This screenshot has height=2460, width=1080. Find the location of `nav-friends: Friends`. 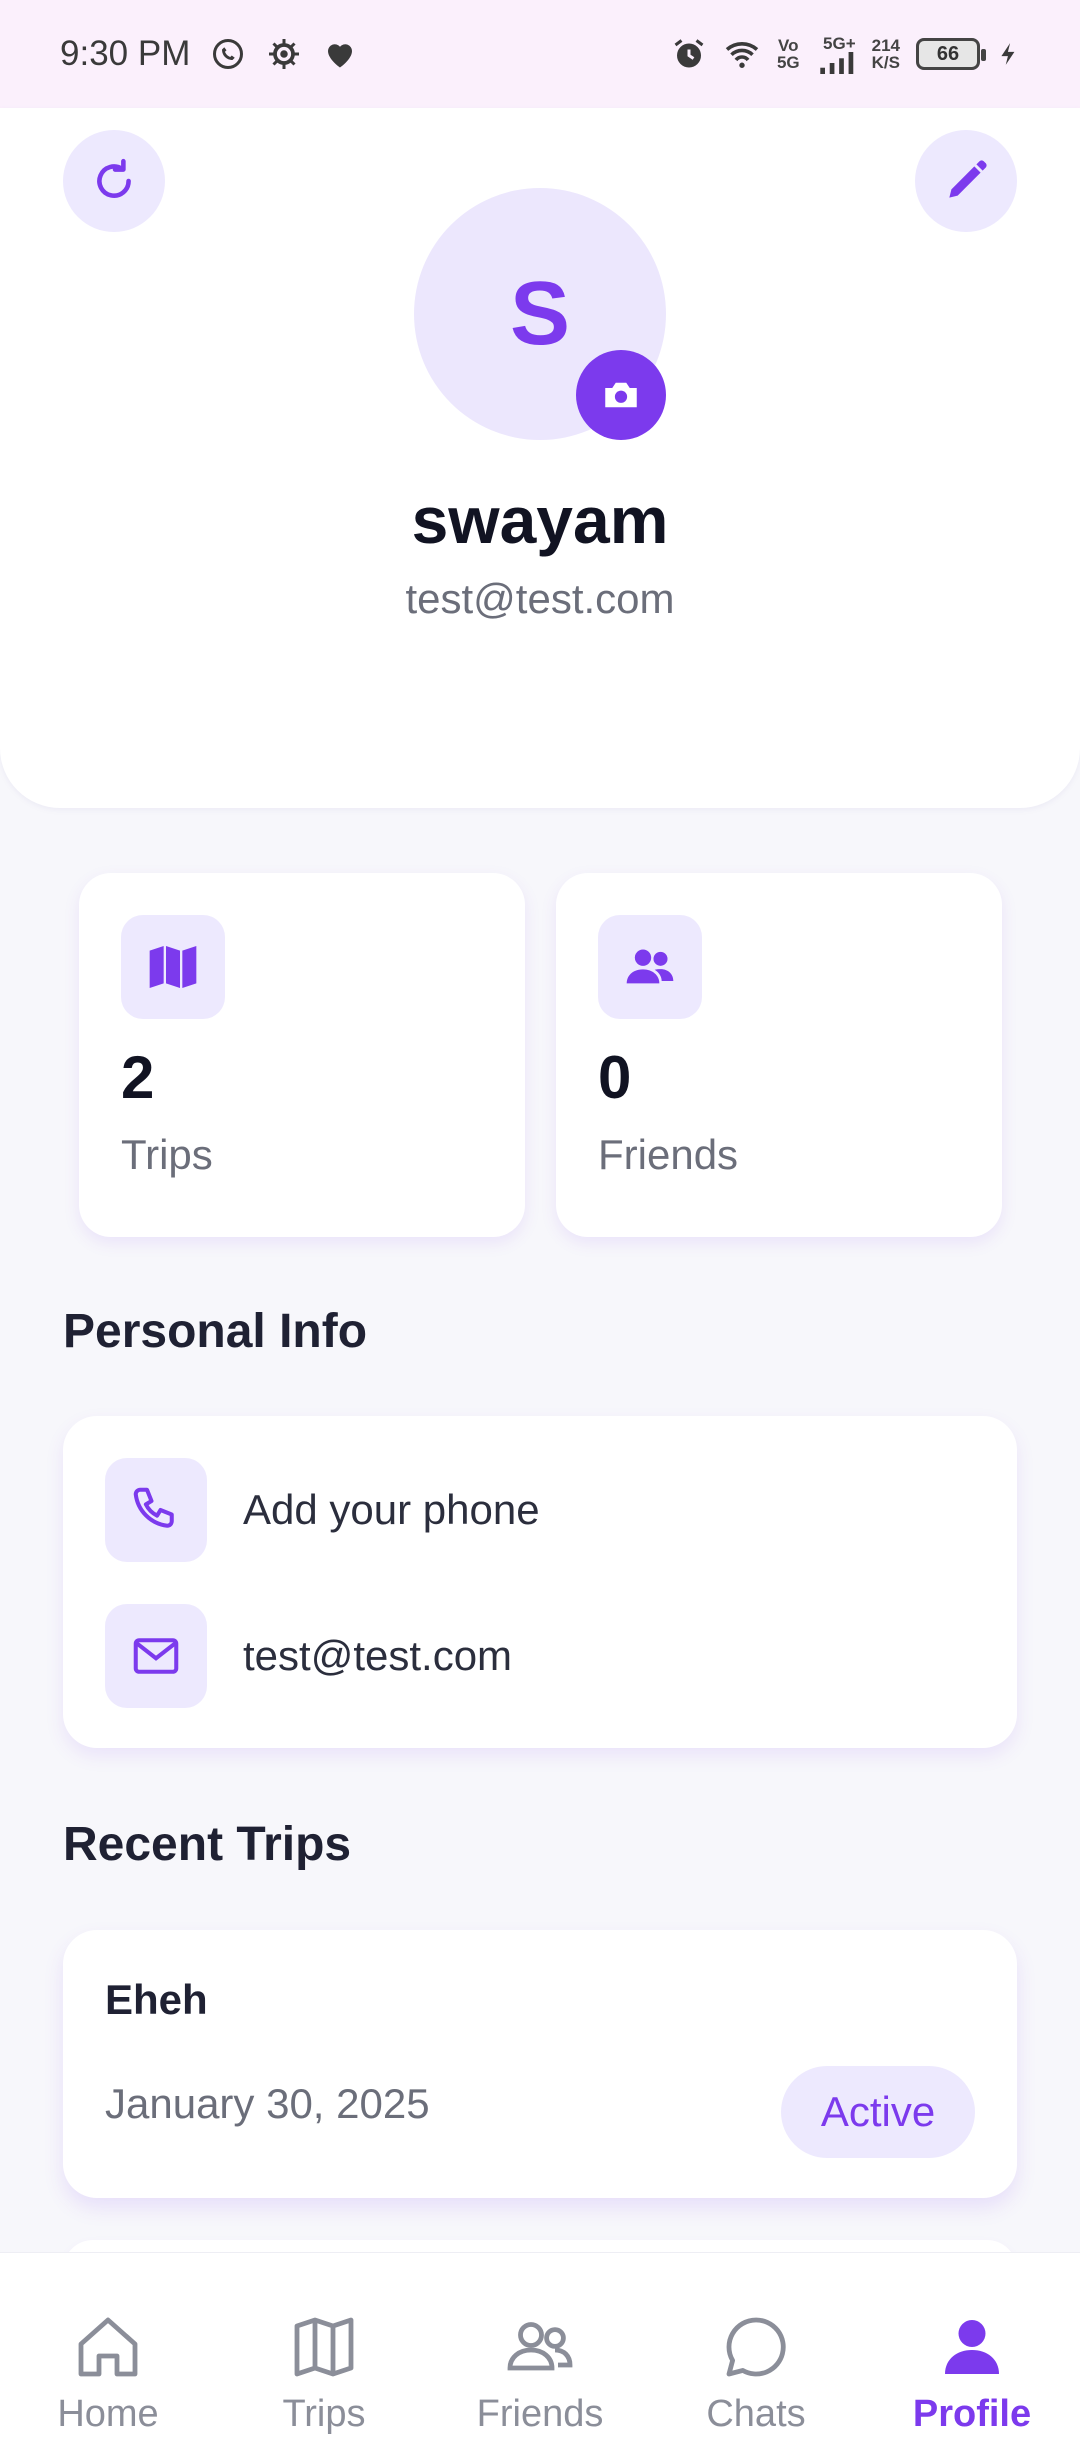

nav-friends: Friends is located at coordinates (540, 2373).